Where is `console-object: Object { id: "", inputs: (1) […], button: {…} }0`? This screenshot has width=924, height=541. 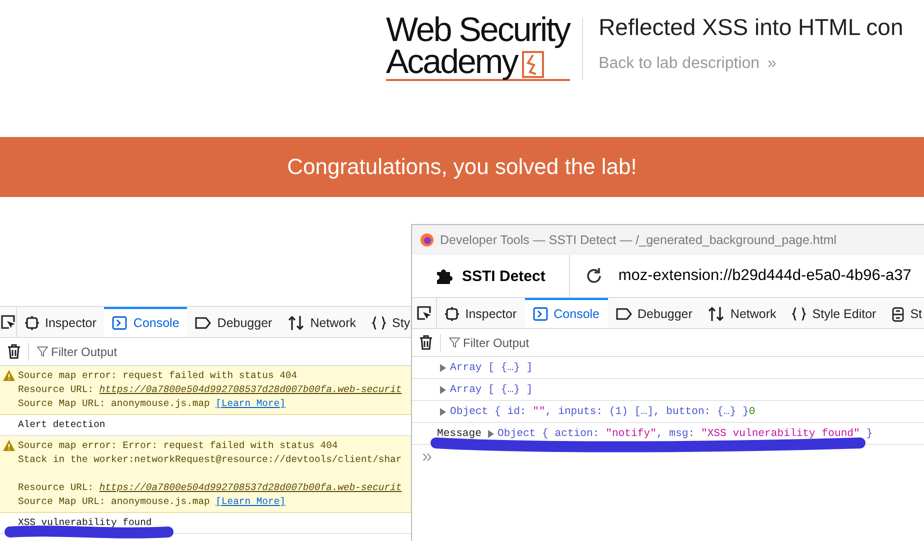 console-object: Object { id: "", inputs: (1) […], button: {…} }0 is located at coordinates (603, 412).